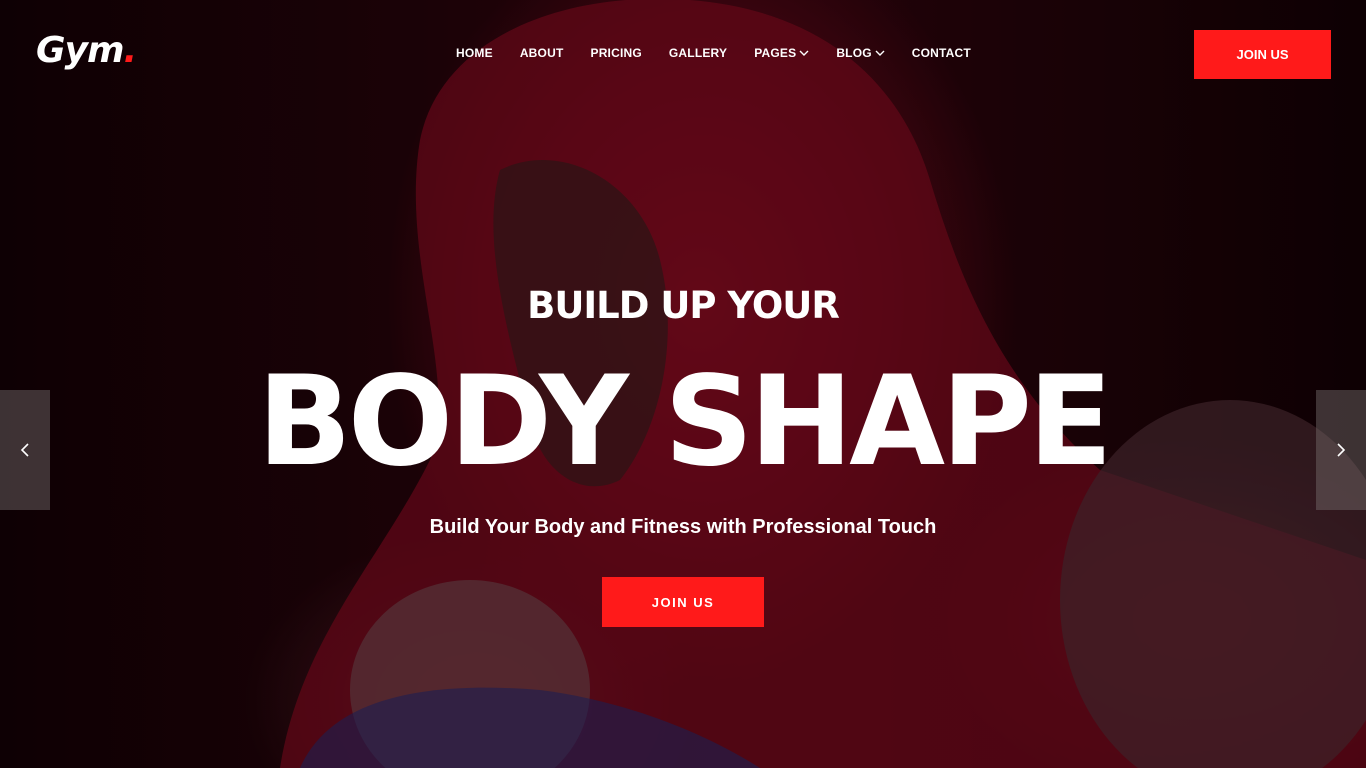  Describe the element at coordinates (854, 53) in the screenshot. I see `nav-blog-label: BLOG` at that location.